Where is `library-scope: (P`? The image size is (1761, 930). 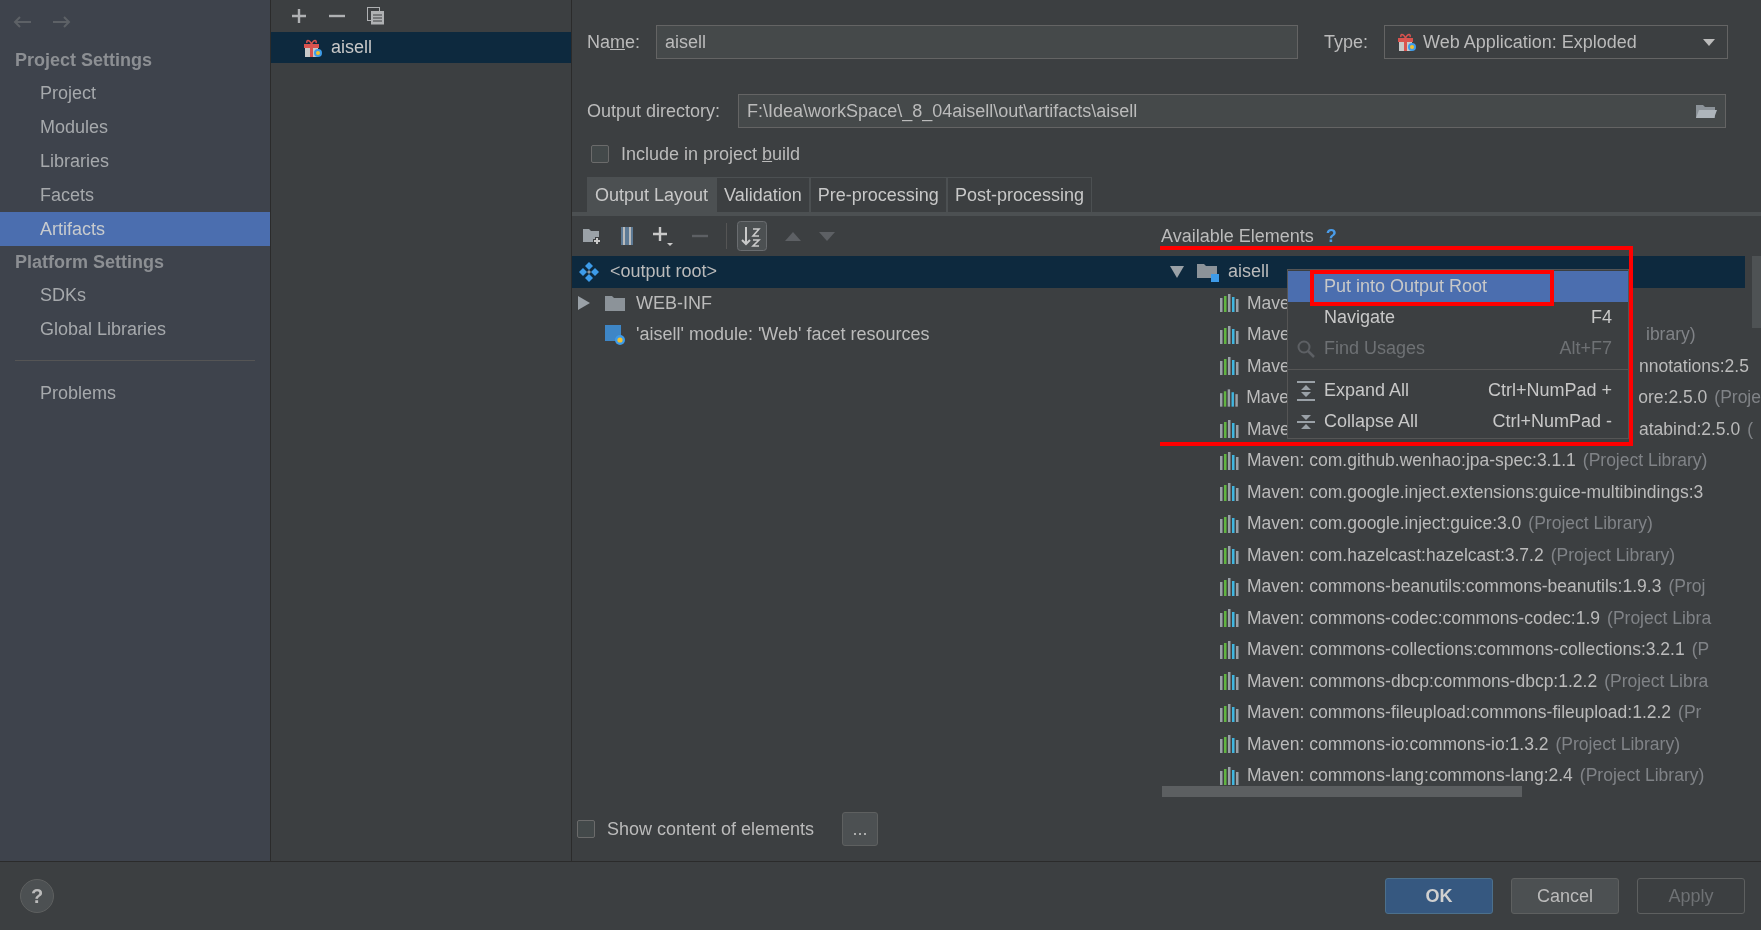 library-scope: (P is located at coordinates (1700, 650).